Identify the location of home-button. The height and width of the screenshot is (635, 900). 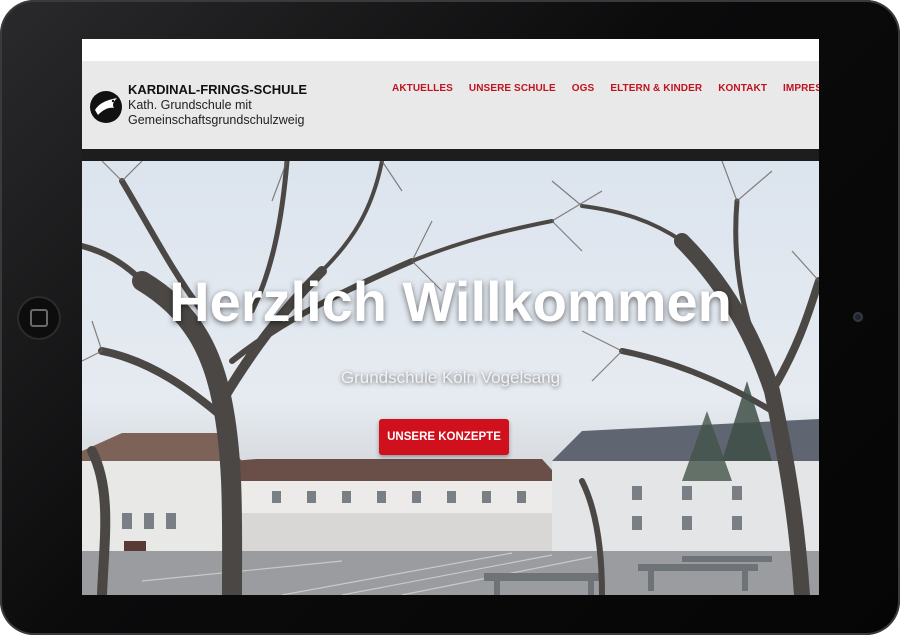
(39, 318).